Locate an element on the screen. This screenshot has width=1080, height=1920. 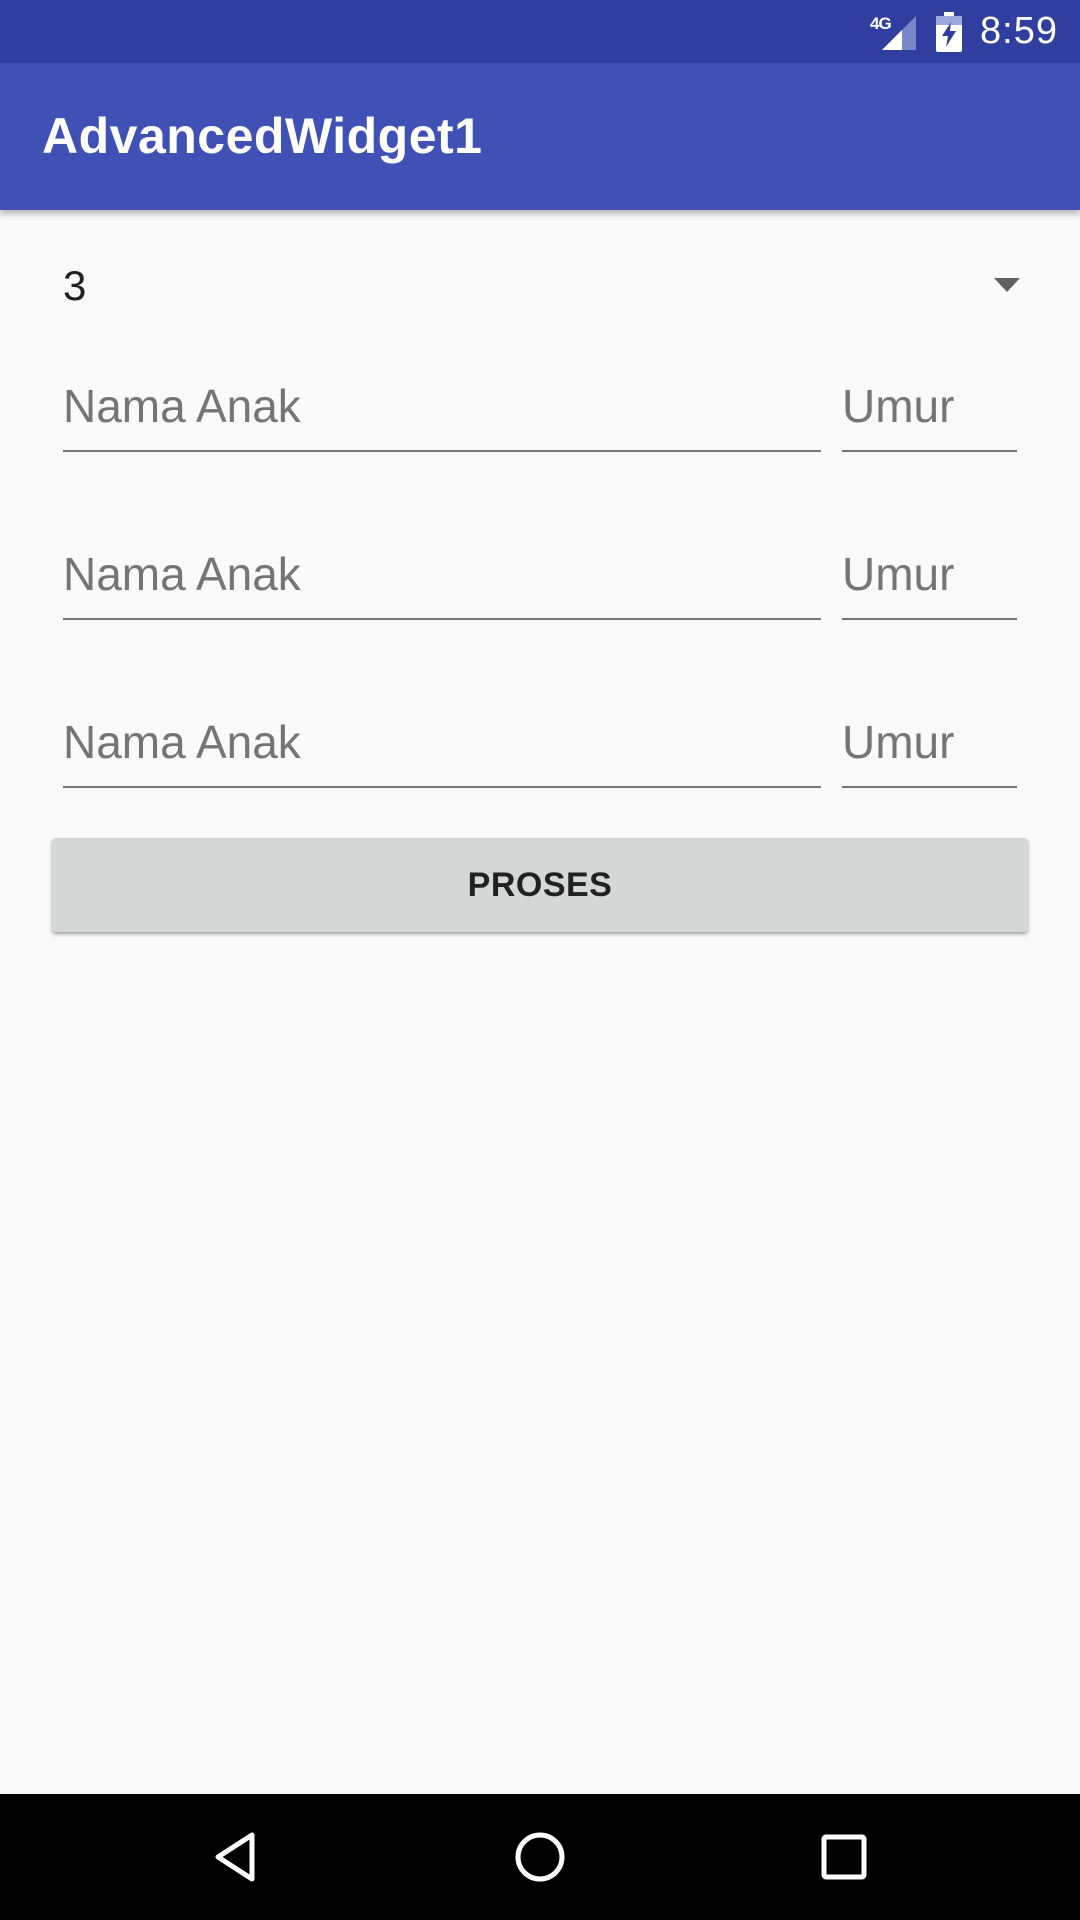
recent-apps-button is located at coordinates (844, 1857).